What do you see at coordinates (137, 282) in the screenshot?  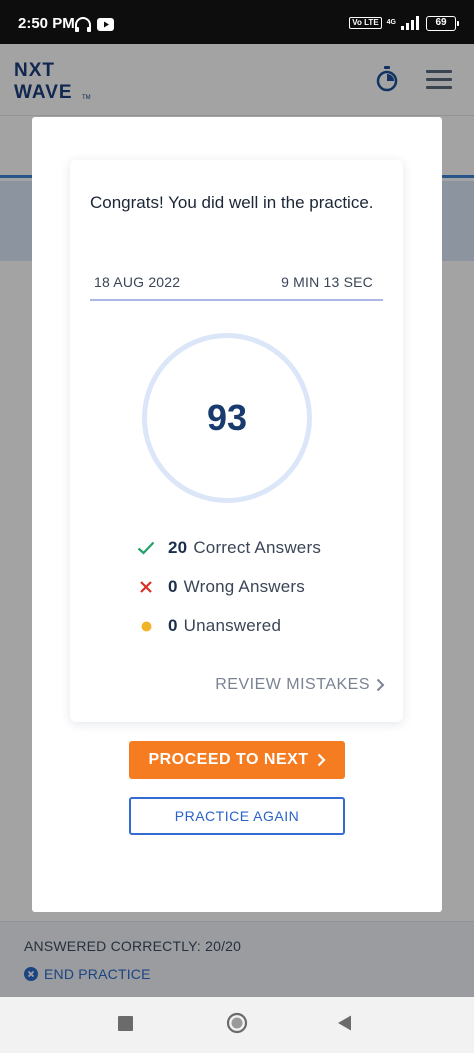 I see `practice-date: 18 AUG 2022` at bounding box center [137, 282].